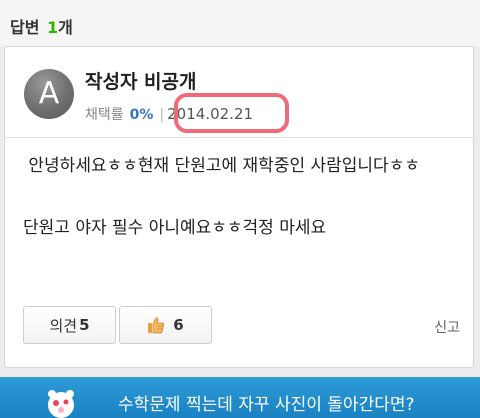 The width and height of the screenshot is (480, 418). I want to click on like-count: 6, so click(178, 325).